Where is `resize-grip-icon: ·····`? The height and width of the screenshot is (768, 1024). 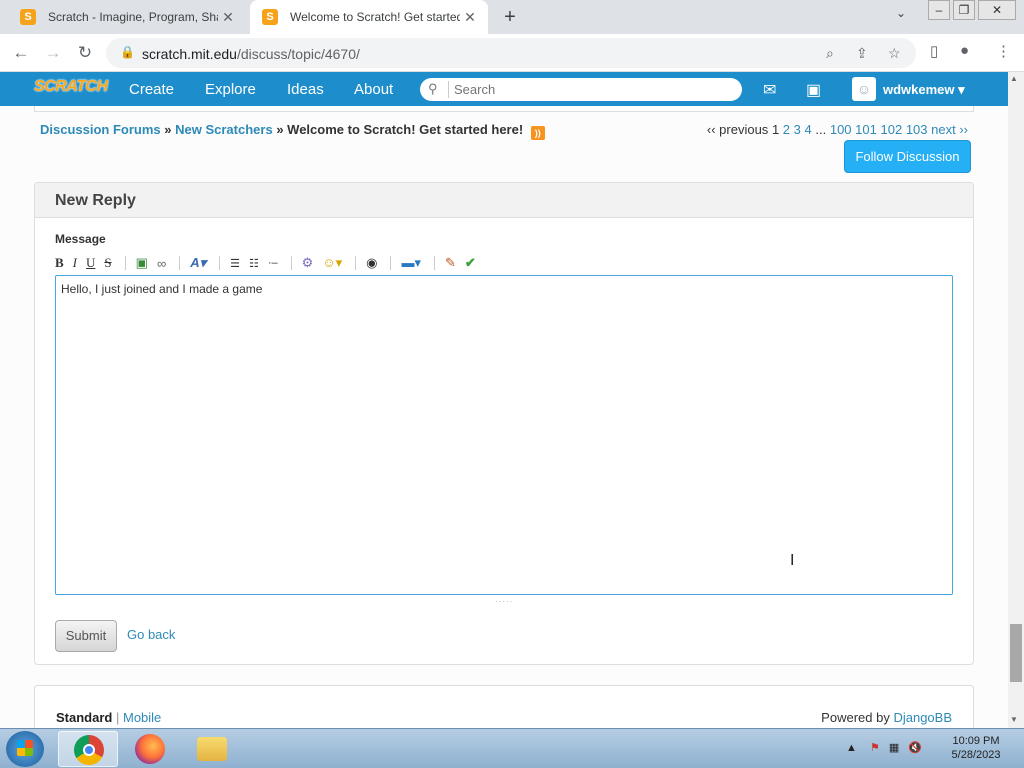
resize-grip-icon: ····· is located at coordinates (504, 601).